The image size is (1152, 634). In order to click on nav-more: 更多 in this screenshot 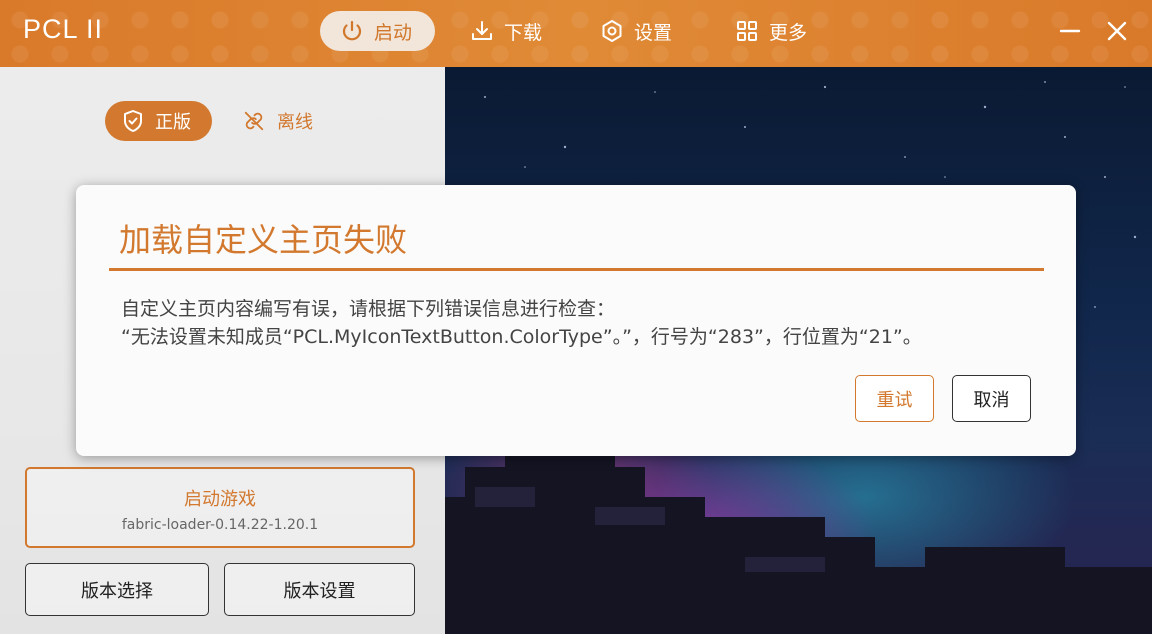, I will do `click(771, 31)`.